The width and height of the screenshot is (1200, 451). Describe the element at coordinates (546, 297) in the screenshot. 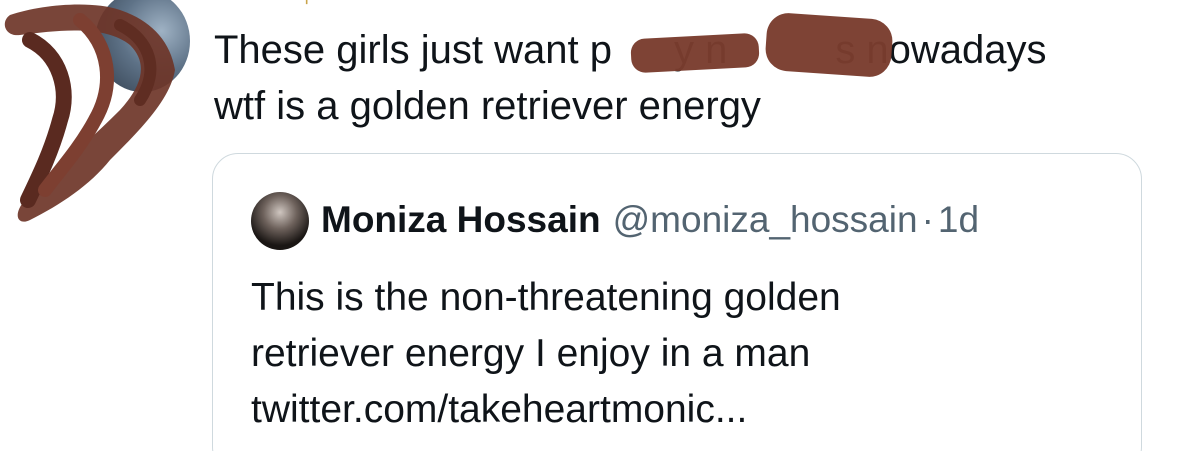

I see `quoted-text-line-1: This is the non-threatening golden` at that location.